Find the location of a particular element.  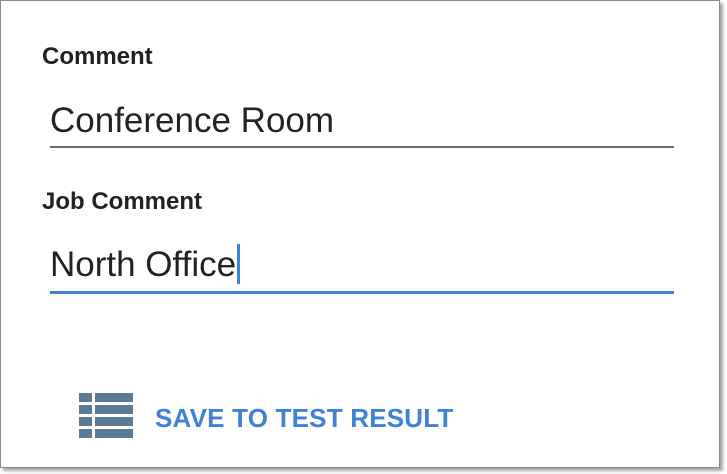

job-comment-input-value: North Office is located at coordinates (143, 264).